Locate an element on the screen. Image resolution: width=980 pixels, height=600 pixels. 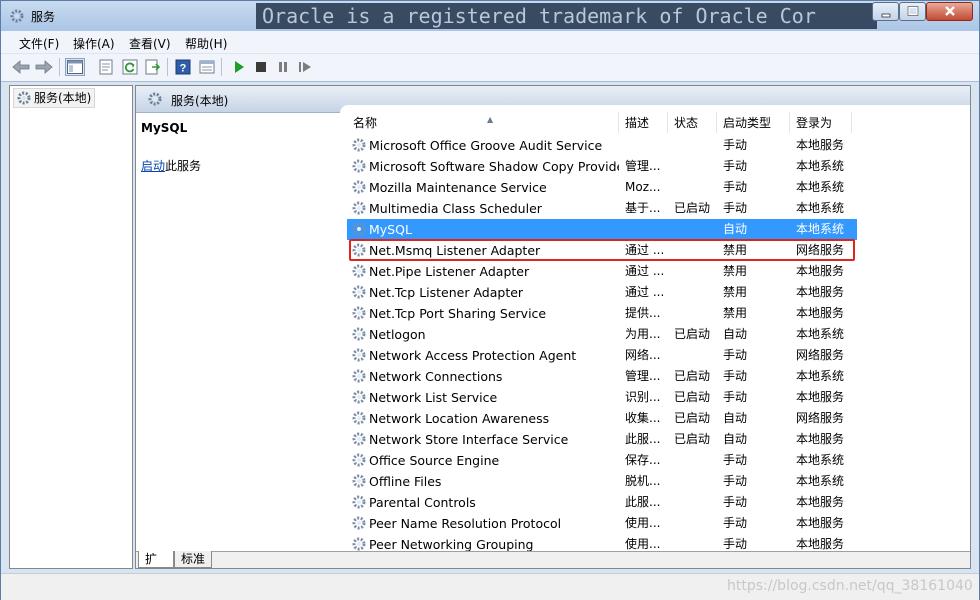
table-row: Net.Tcp Listener Adapter 通过 ... 禁用 本地服务 is located at coordinates (602, 292).